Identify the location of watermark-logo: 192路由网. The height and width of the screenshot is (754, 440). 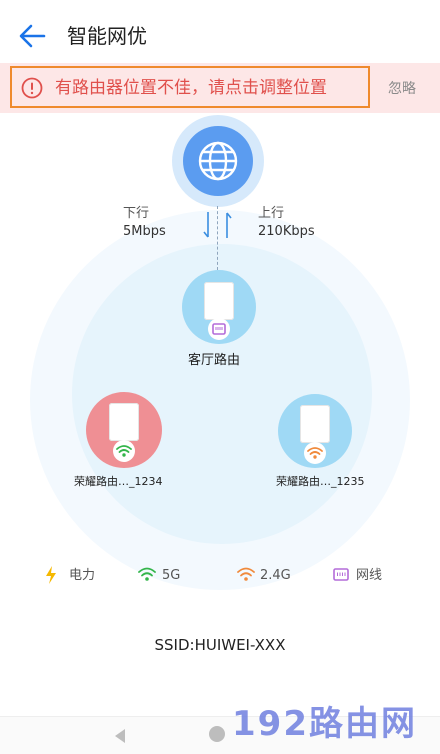
(324, 724).